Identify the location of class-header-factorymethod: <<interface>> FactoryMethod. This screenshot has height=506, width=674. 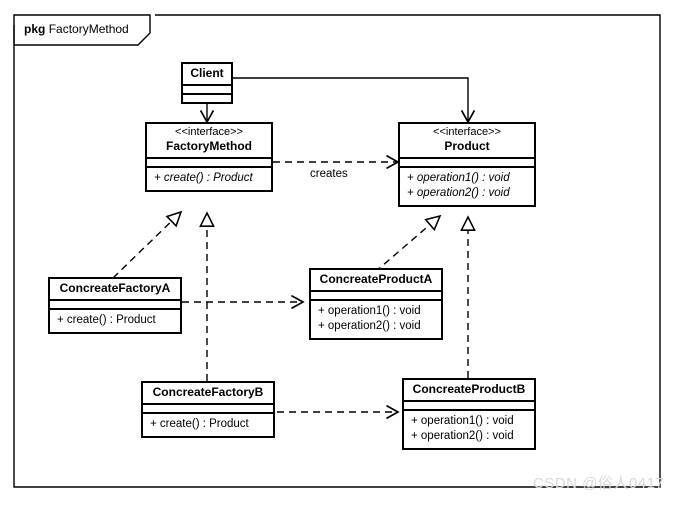
(209, 140).